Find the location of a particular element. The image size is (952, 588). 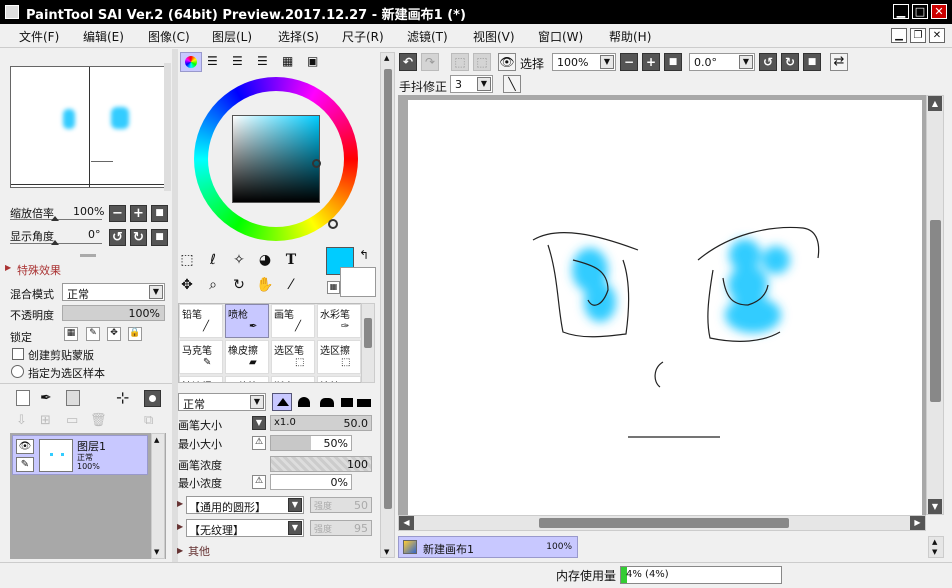

menu-layer: 图层(L) is located at coordinates (232, 36).